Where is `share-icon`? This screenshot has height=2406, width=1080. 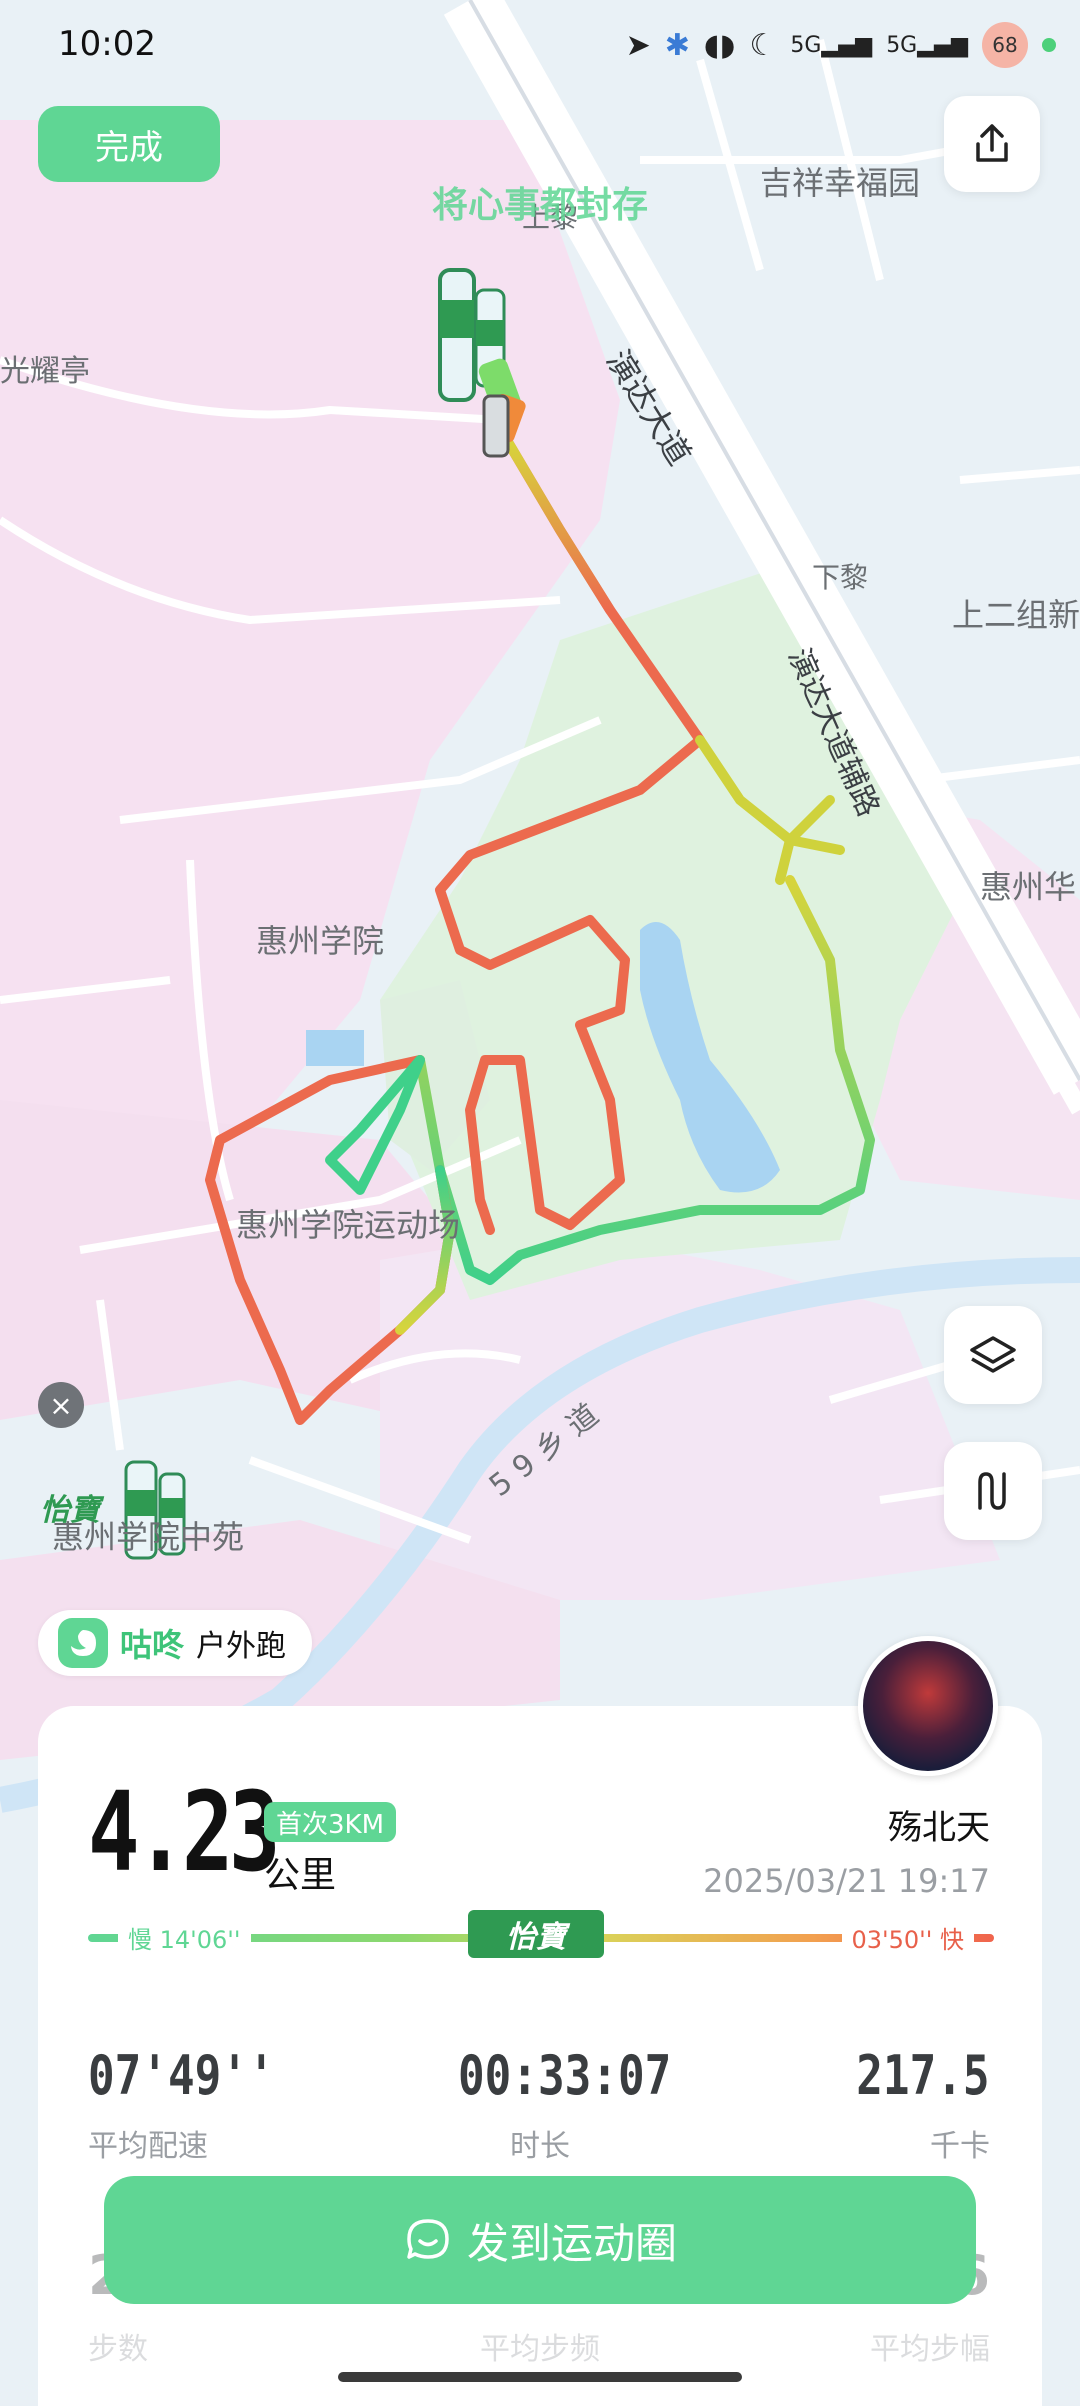 share-icon is located at coordinates (992, 143).